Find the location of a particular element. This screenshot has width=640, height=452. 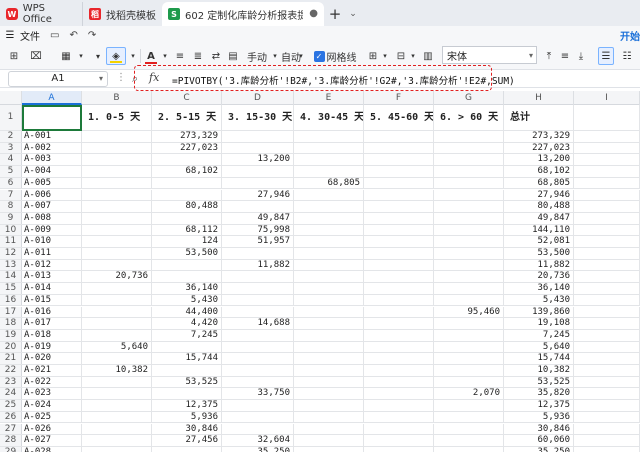

cell: A-018 is located at coordinates (52, 335).